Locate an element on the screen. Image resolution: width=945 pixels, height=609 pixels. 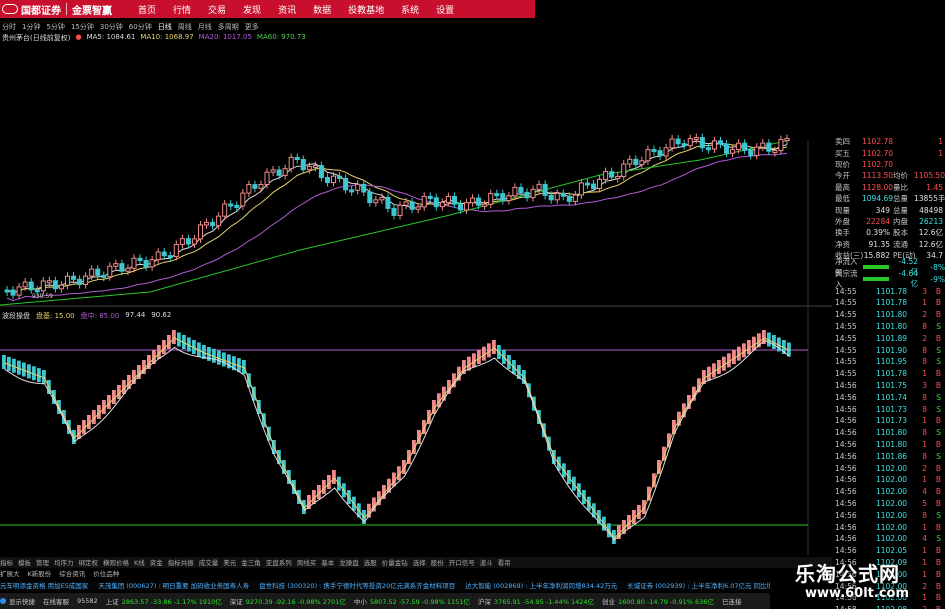
news-item: 天茂集团 (000627) : 明日重要 加码收业务国寿人寿 is located at coordinates (173, 585).